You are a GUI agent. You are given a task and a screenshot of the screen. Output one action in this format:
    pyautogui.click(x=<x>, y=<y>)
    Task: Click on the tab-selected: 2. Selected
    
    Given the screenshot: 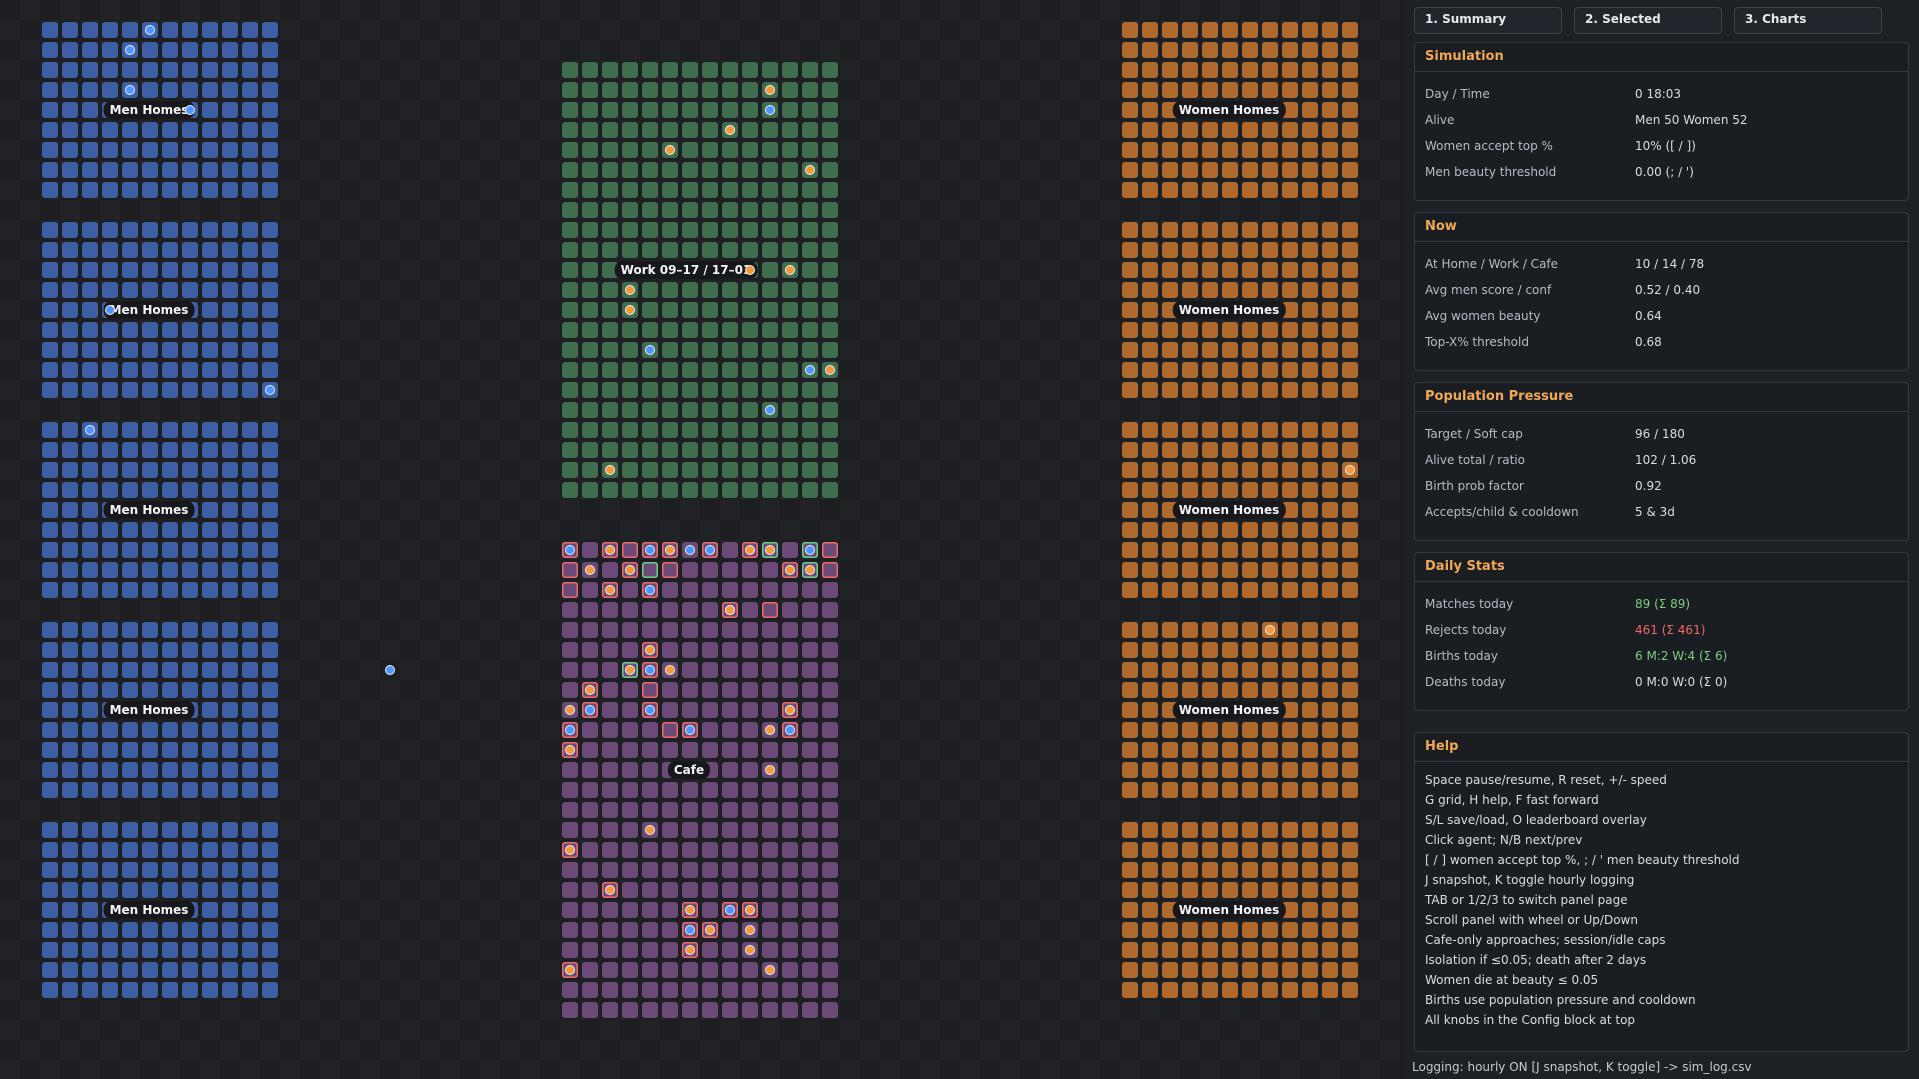 What is the action you would take?
    pyautogui.click(x=1648, y=20)
    